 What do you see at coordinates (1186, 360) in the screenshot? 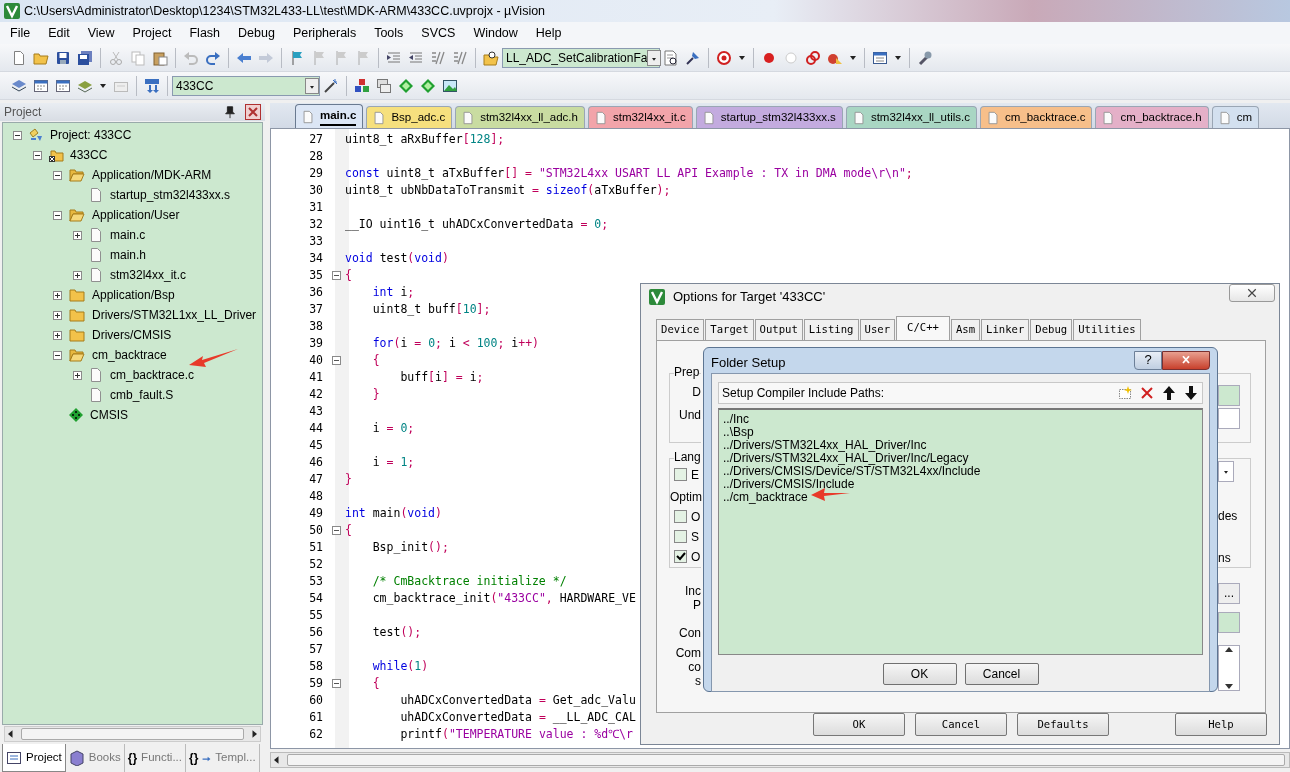
I see `close-button` at bounding box center [1186, 360].